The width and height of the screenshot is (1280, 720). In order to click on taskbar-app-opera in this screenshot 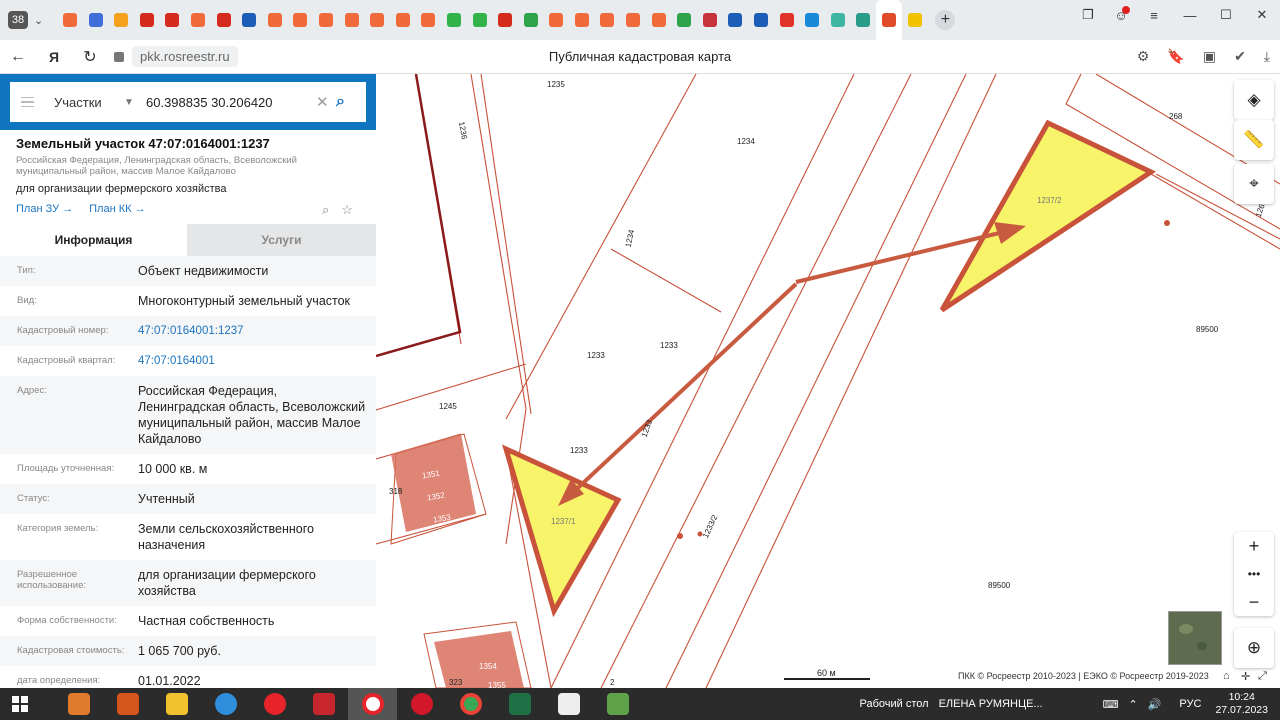, I will do `click(421, 704)`.